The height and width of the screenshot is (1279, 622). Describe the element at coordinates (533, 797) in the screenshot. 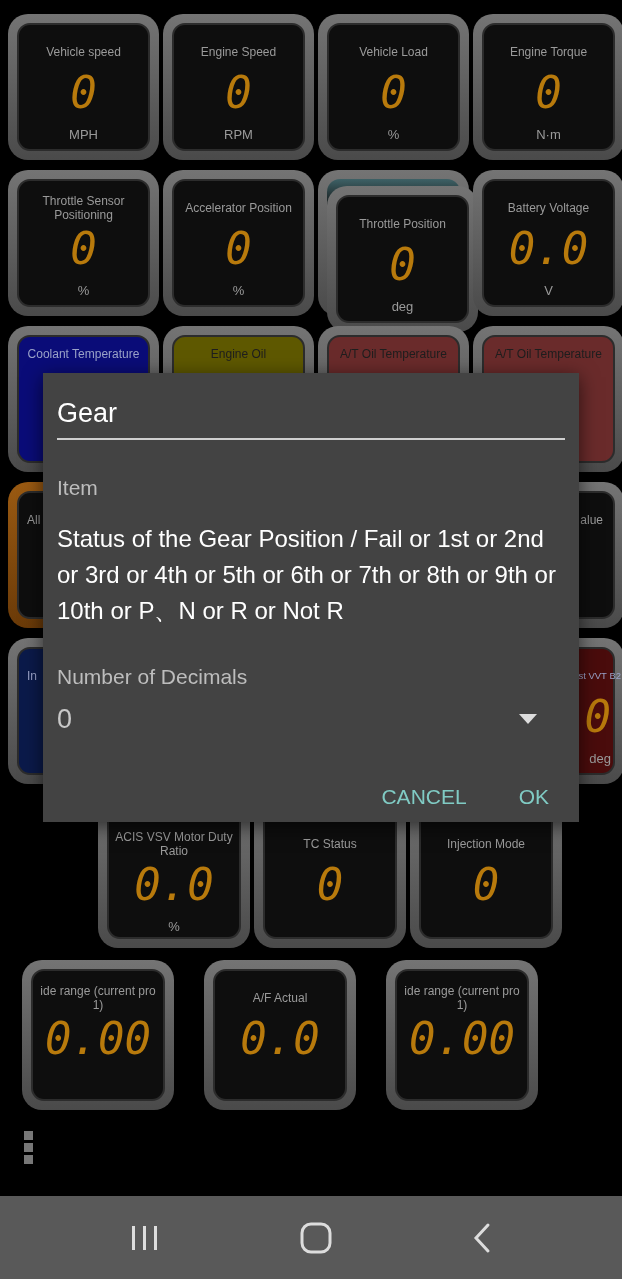

I see `ok-button: OK` at that location.